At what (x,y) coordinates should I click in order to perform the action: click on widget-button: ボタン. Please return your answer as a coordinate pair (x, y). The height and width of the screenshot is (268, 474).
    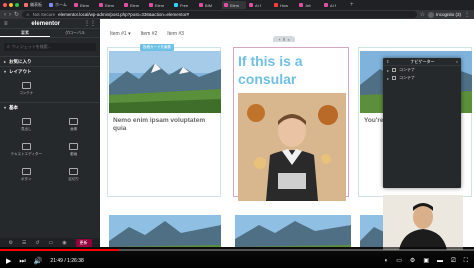
    Looking at the image, I should click on (26, 175).